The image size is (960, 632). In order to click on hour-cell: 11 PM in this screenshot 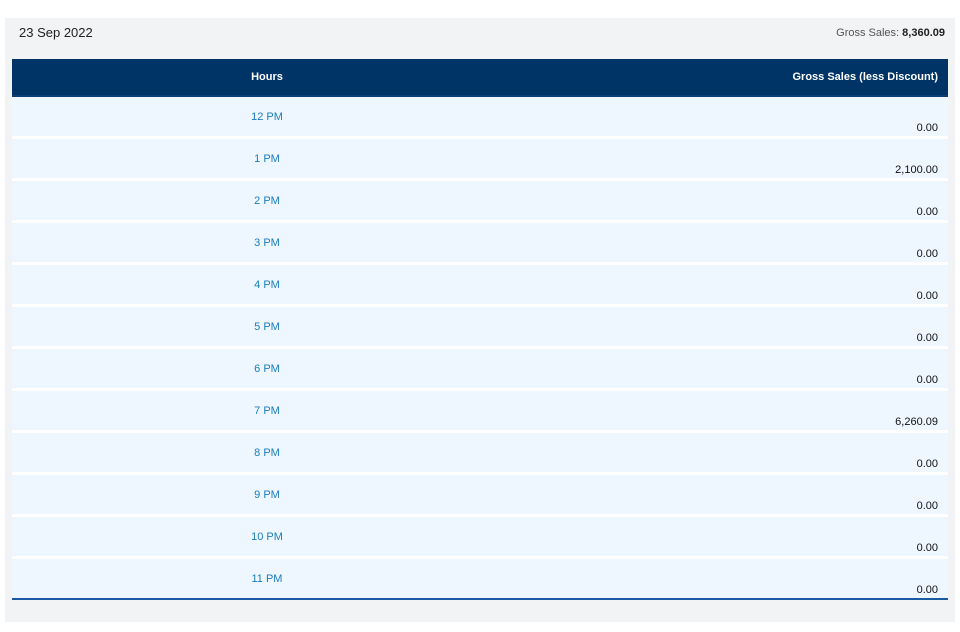, I will do `click(267, 579)`.